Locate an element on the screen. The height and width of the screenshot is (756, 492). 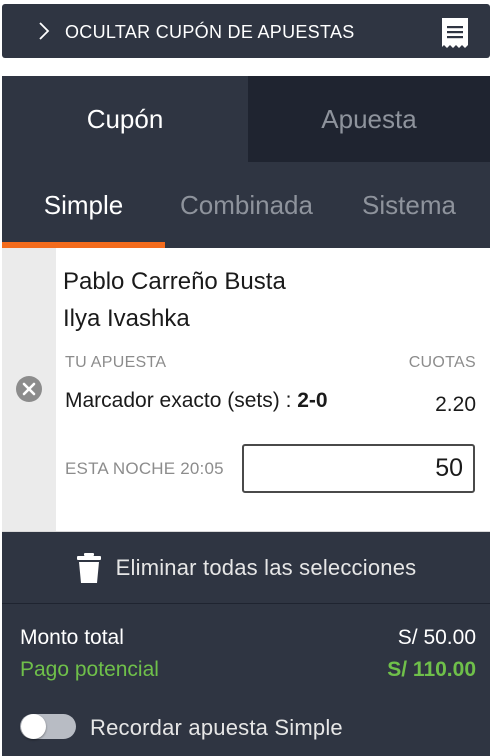
odds-value: 2.20 is located at coordinates (455, 404).